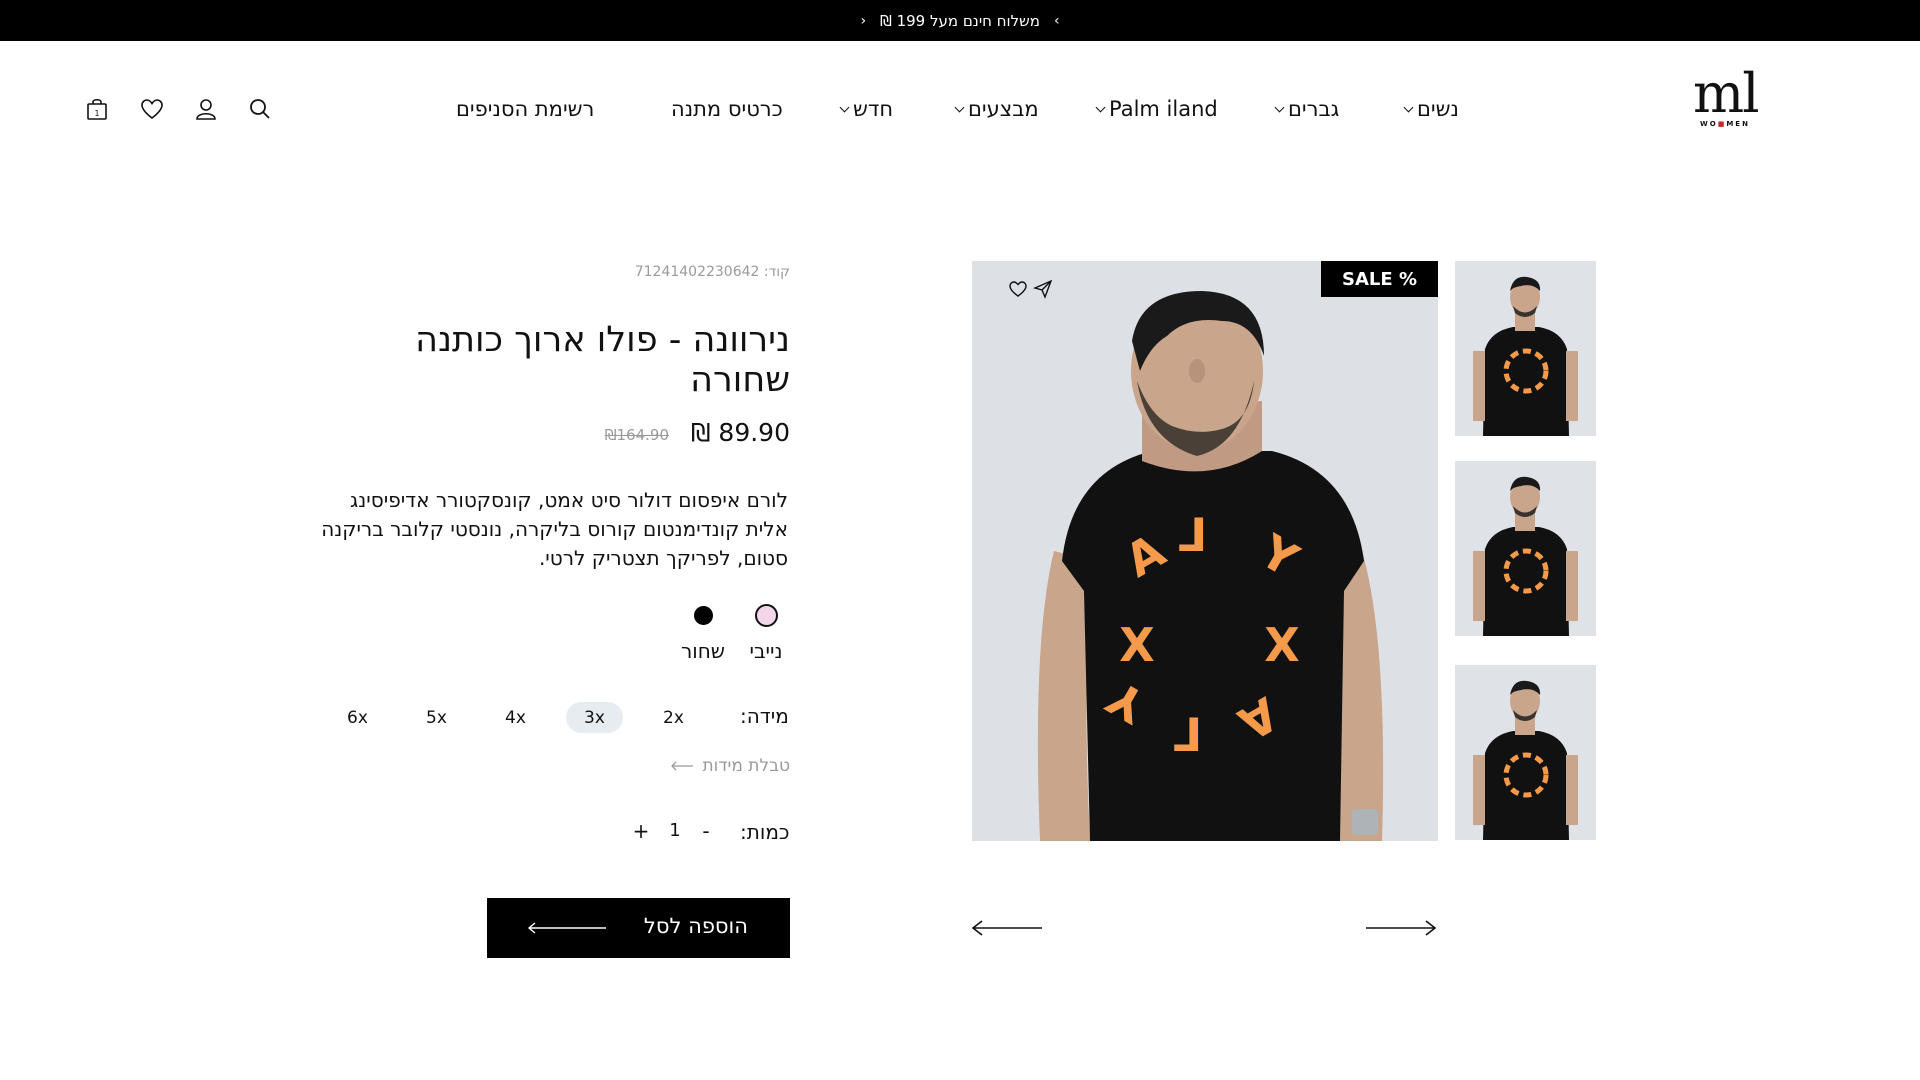 The height and width of the screenshot is (1080, 1920). I want to click on product-old-price: ₪164.90, so click(636, 435).